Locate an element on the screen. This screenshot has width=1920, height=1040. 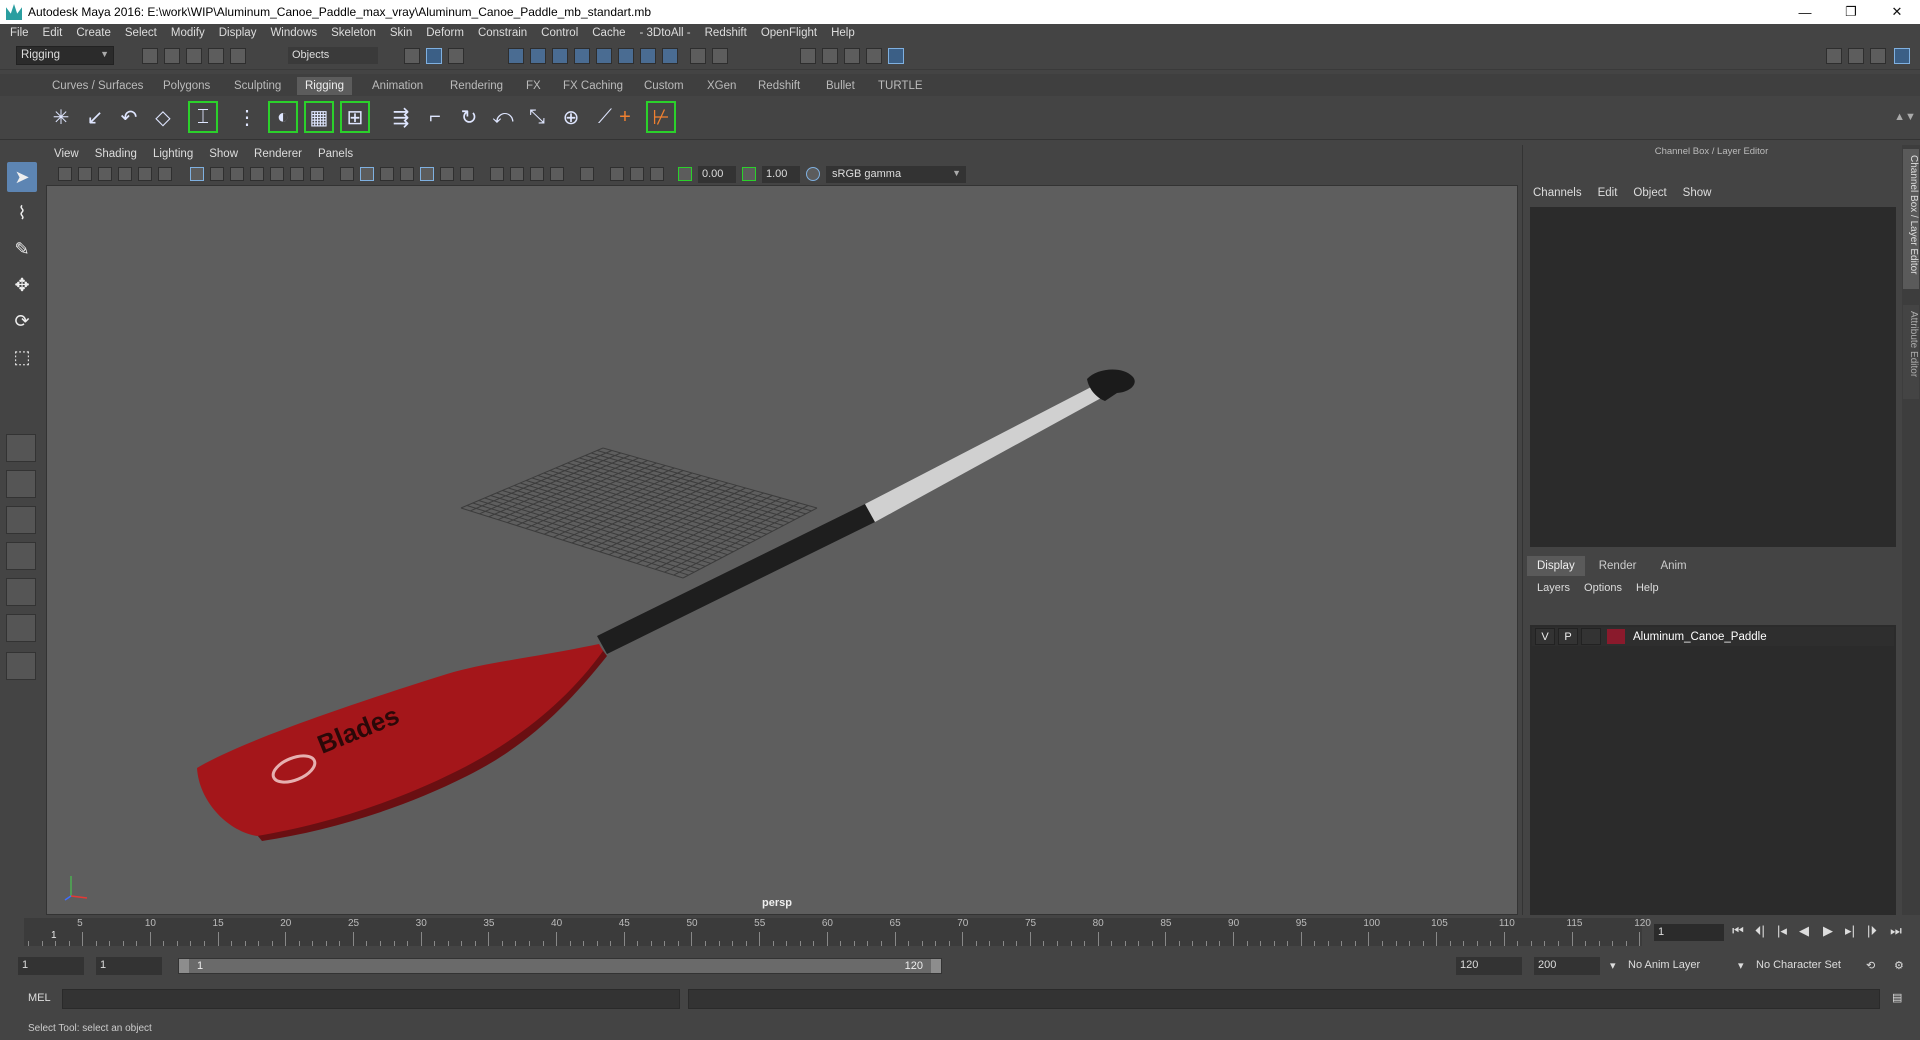
menu-skeleton: Skeleton is located at coordinates (353, 33).